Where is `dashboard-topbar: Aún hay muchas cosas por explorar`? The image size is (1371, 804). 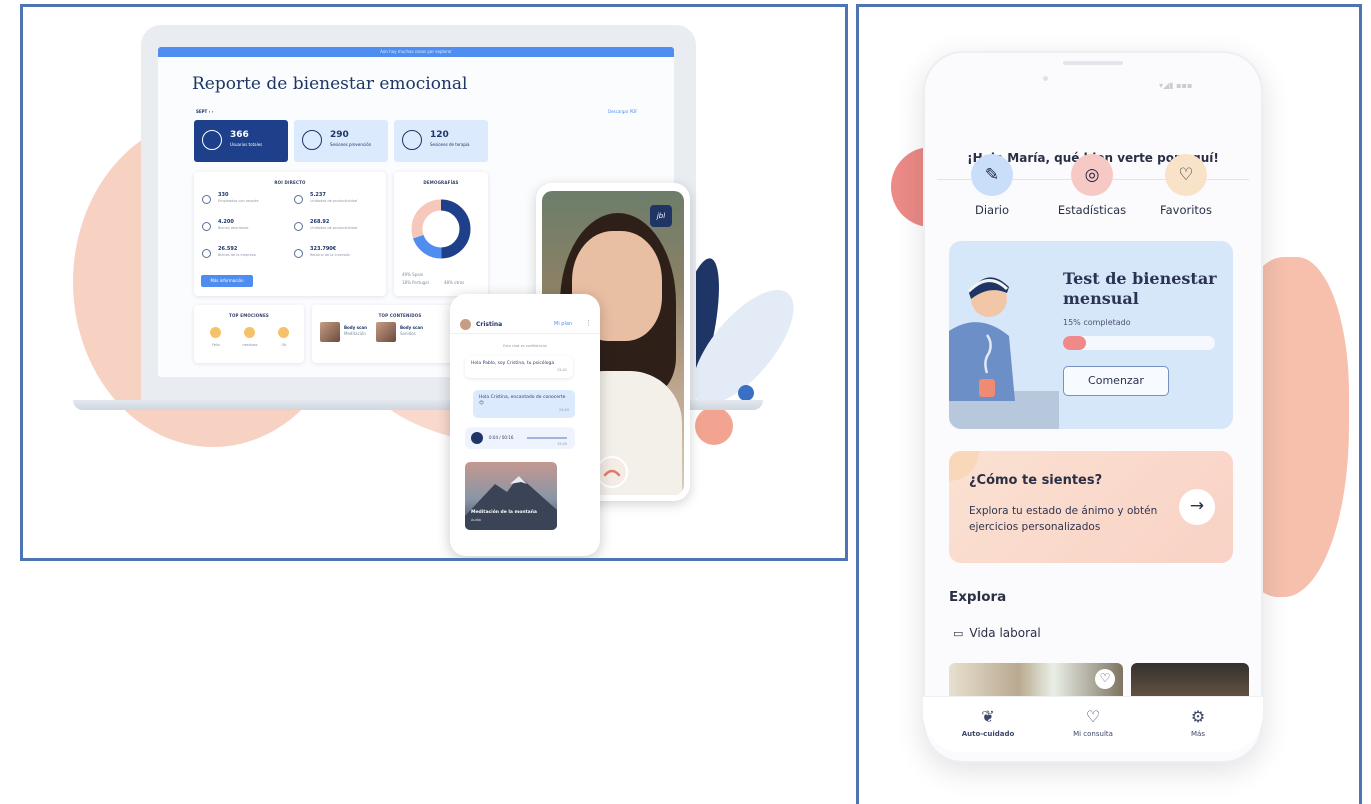 dashboard-topbar: Aún hay muchas cosas por explorar is located at coordinates (416, 52).